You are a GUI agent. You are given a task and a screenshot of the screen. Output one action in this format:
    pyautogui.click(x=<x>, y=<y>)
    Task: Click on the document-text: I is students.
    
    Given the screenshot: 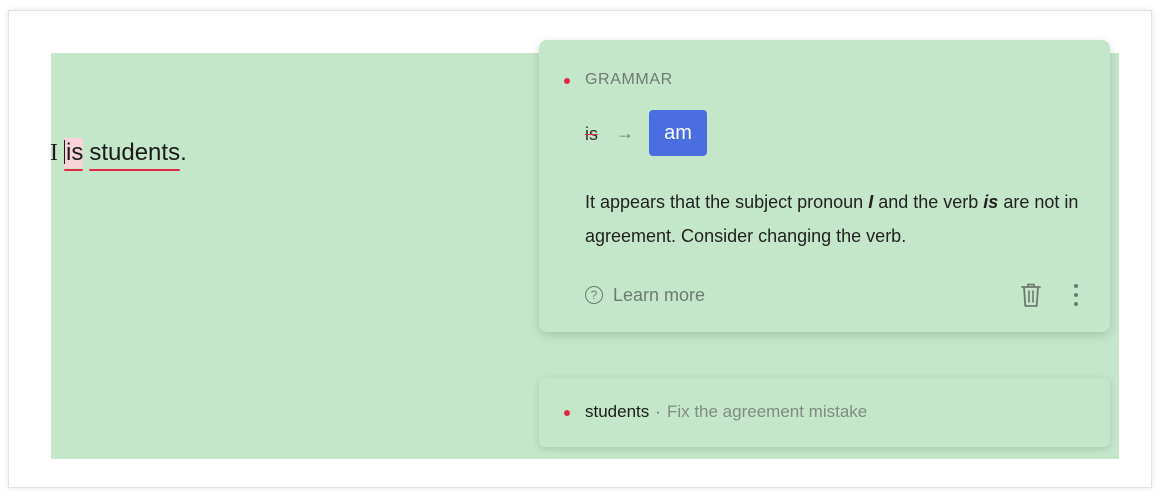 What is the action you would take?
    pyautogui.click(x=118, y=154)
    